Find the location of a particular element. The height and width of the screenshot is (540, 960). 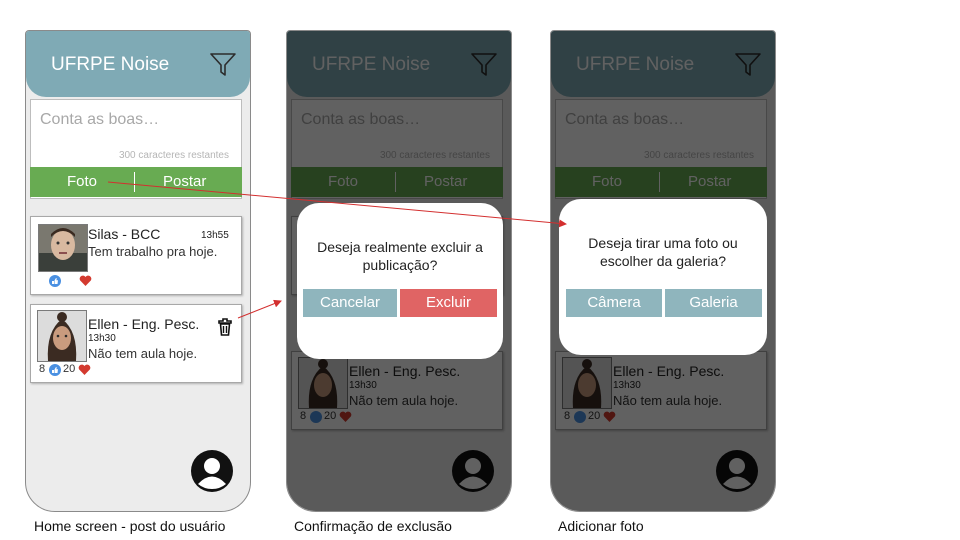

caption-delete: Confirmação de exclusão is located at coordinates (373, 526).